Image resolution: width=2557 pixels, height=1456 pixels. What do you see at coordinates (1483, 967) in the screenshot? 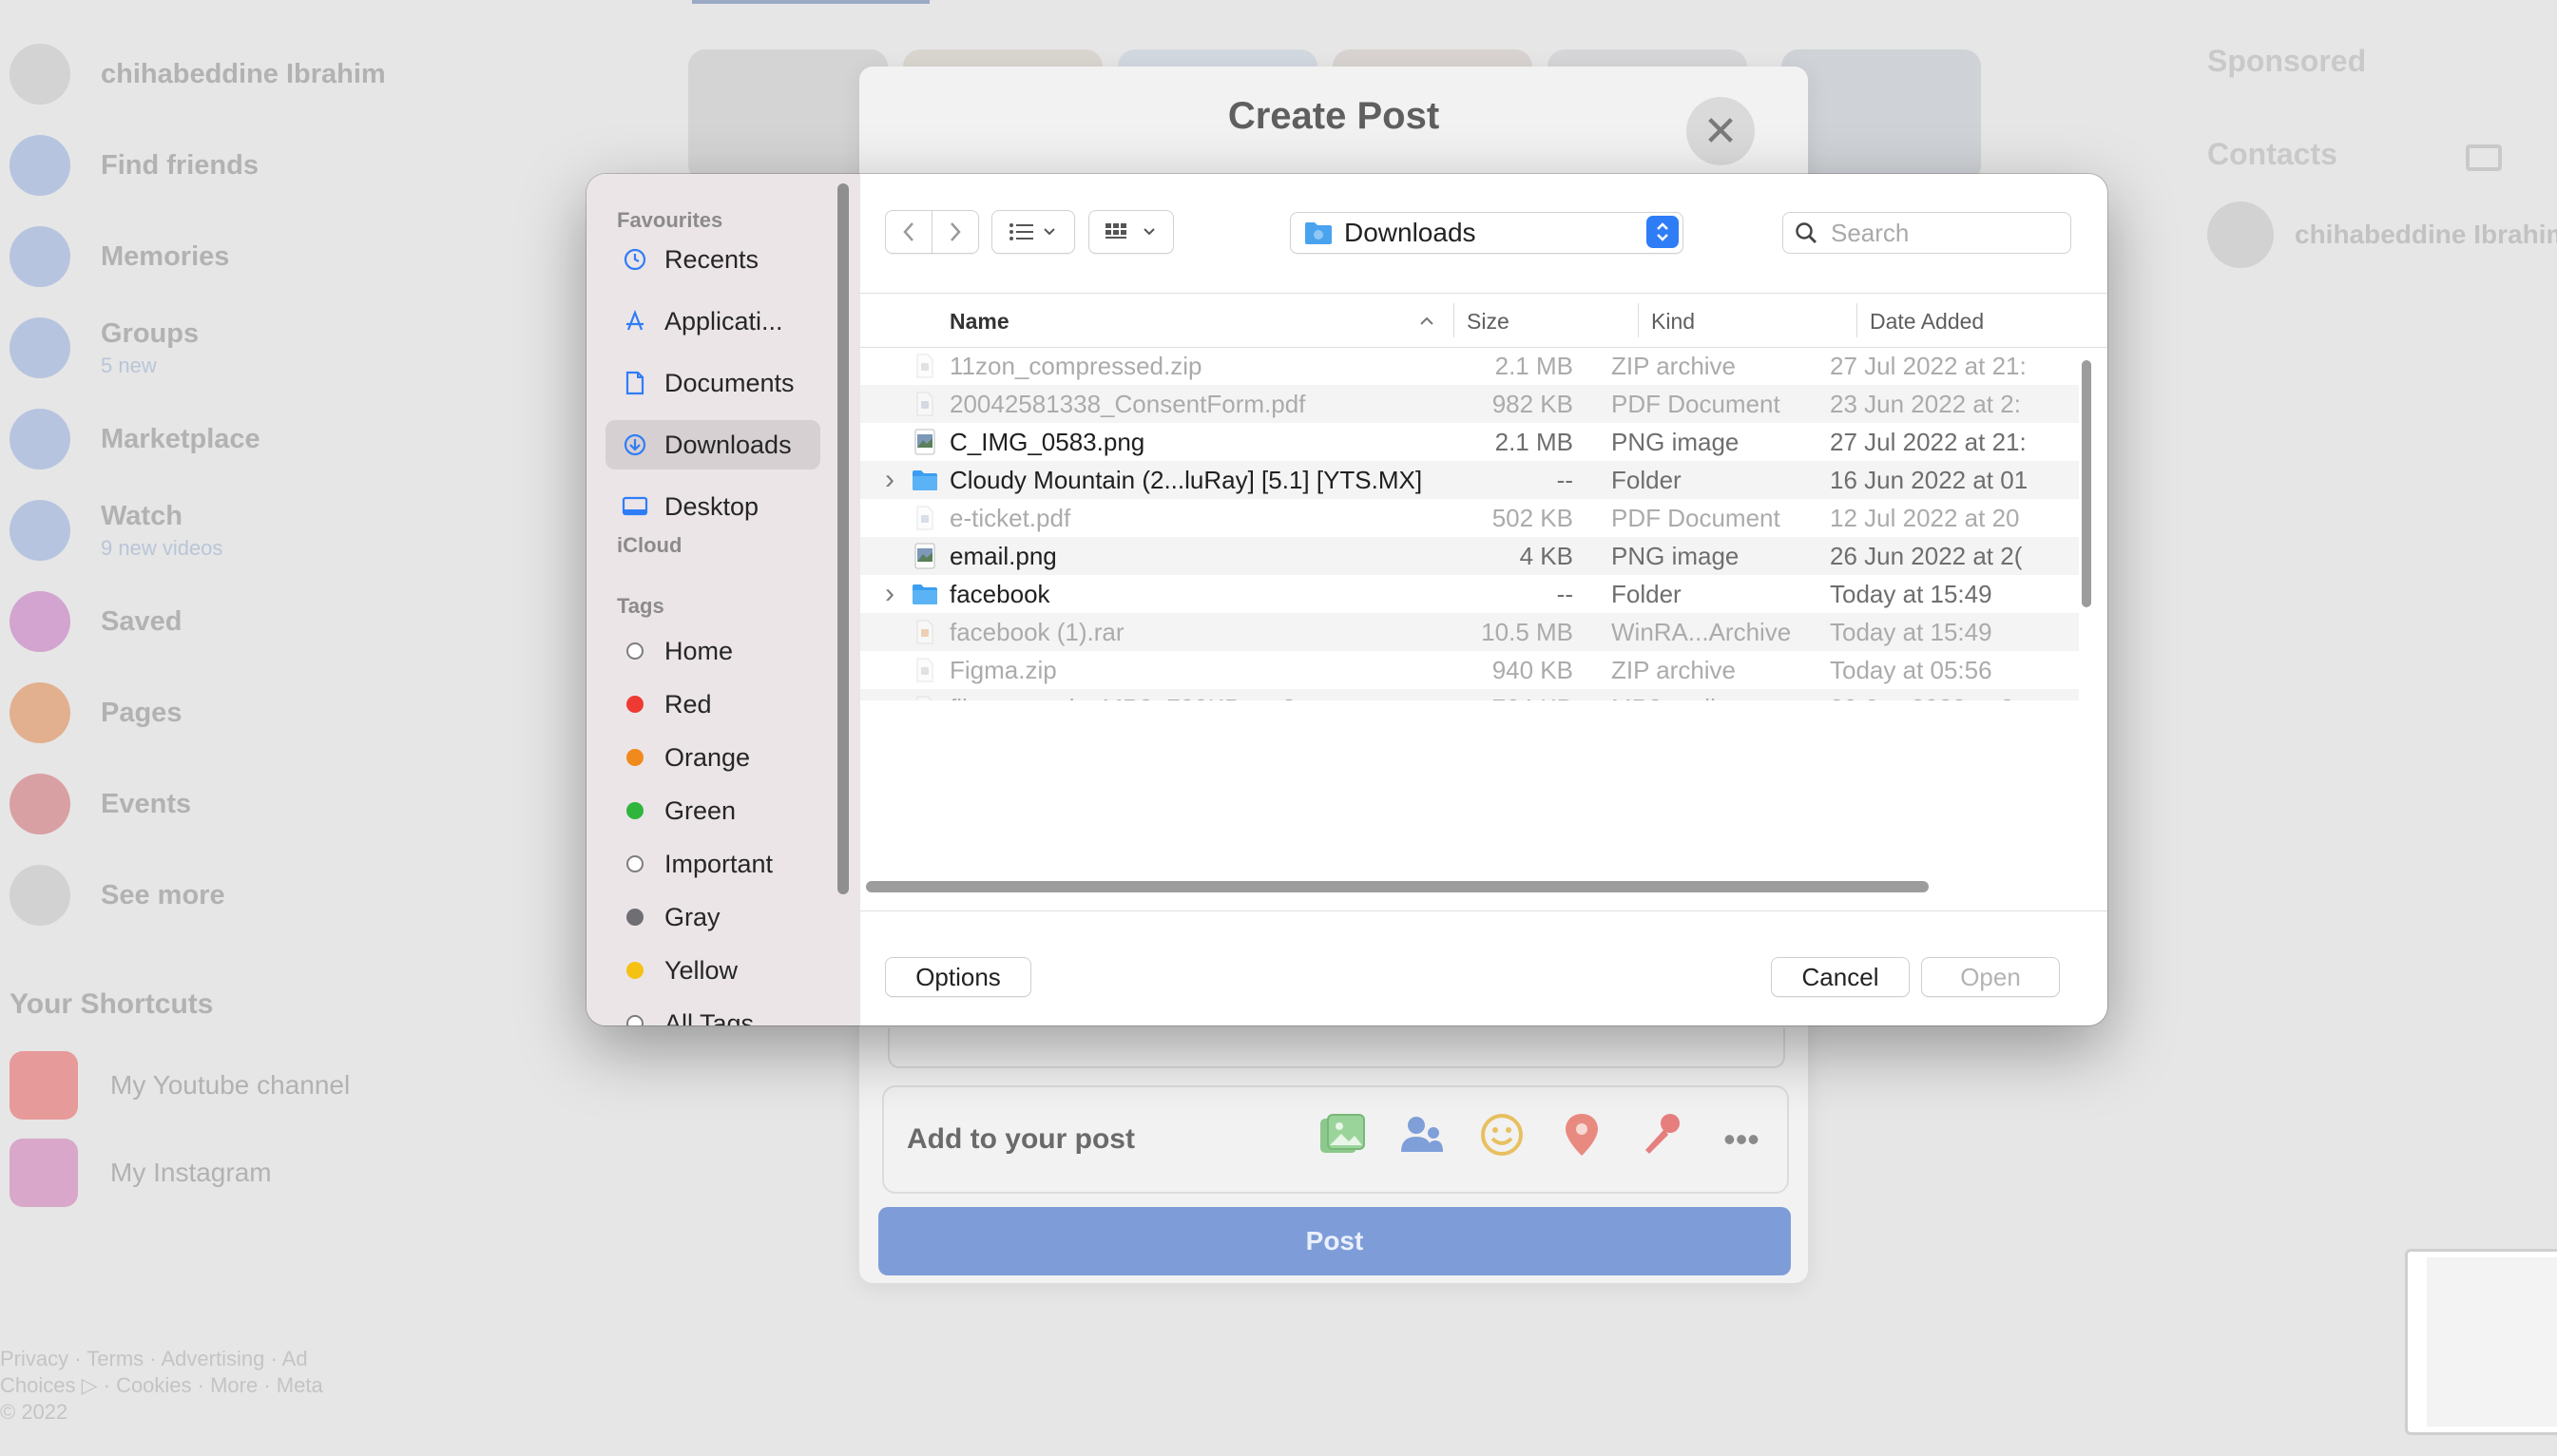
I see `dialog-footer: Options Cancel Open` at bounding box center [1483, 967].